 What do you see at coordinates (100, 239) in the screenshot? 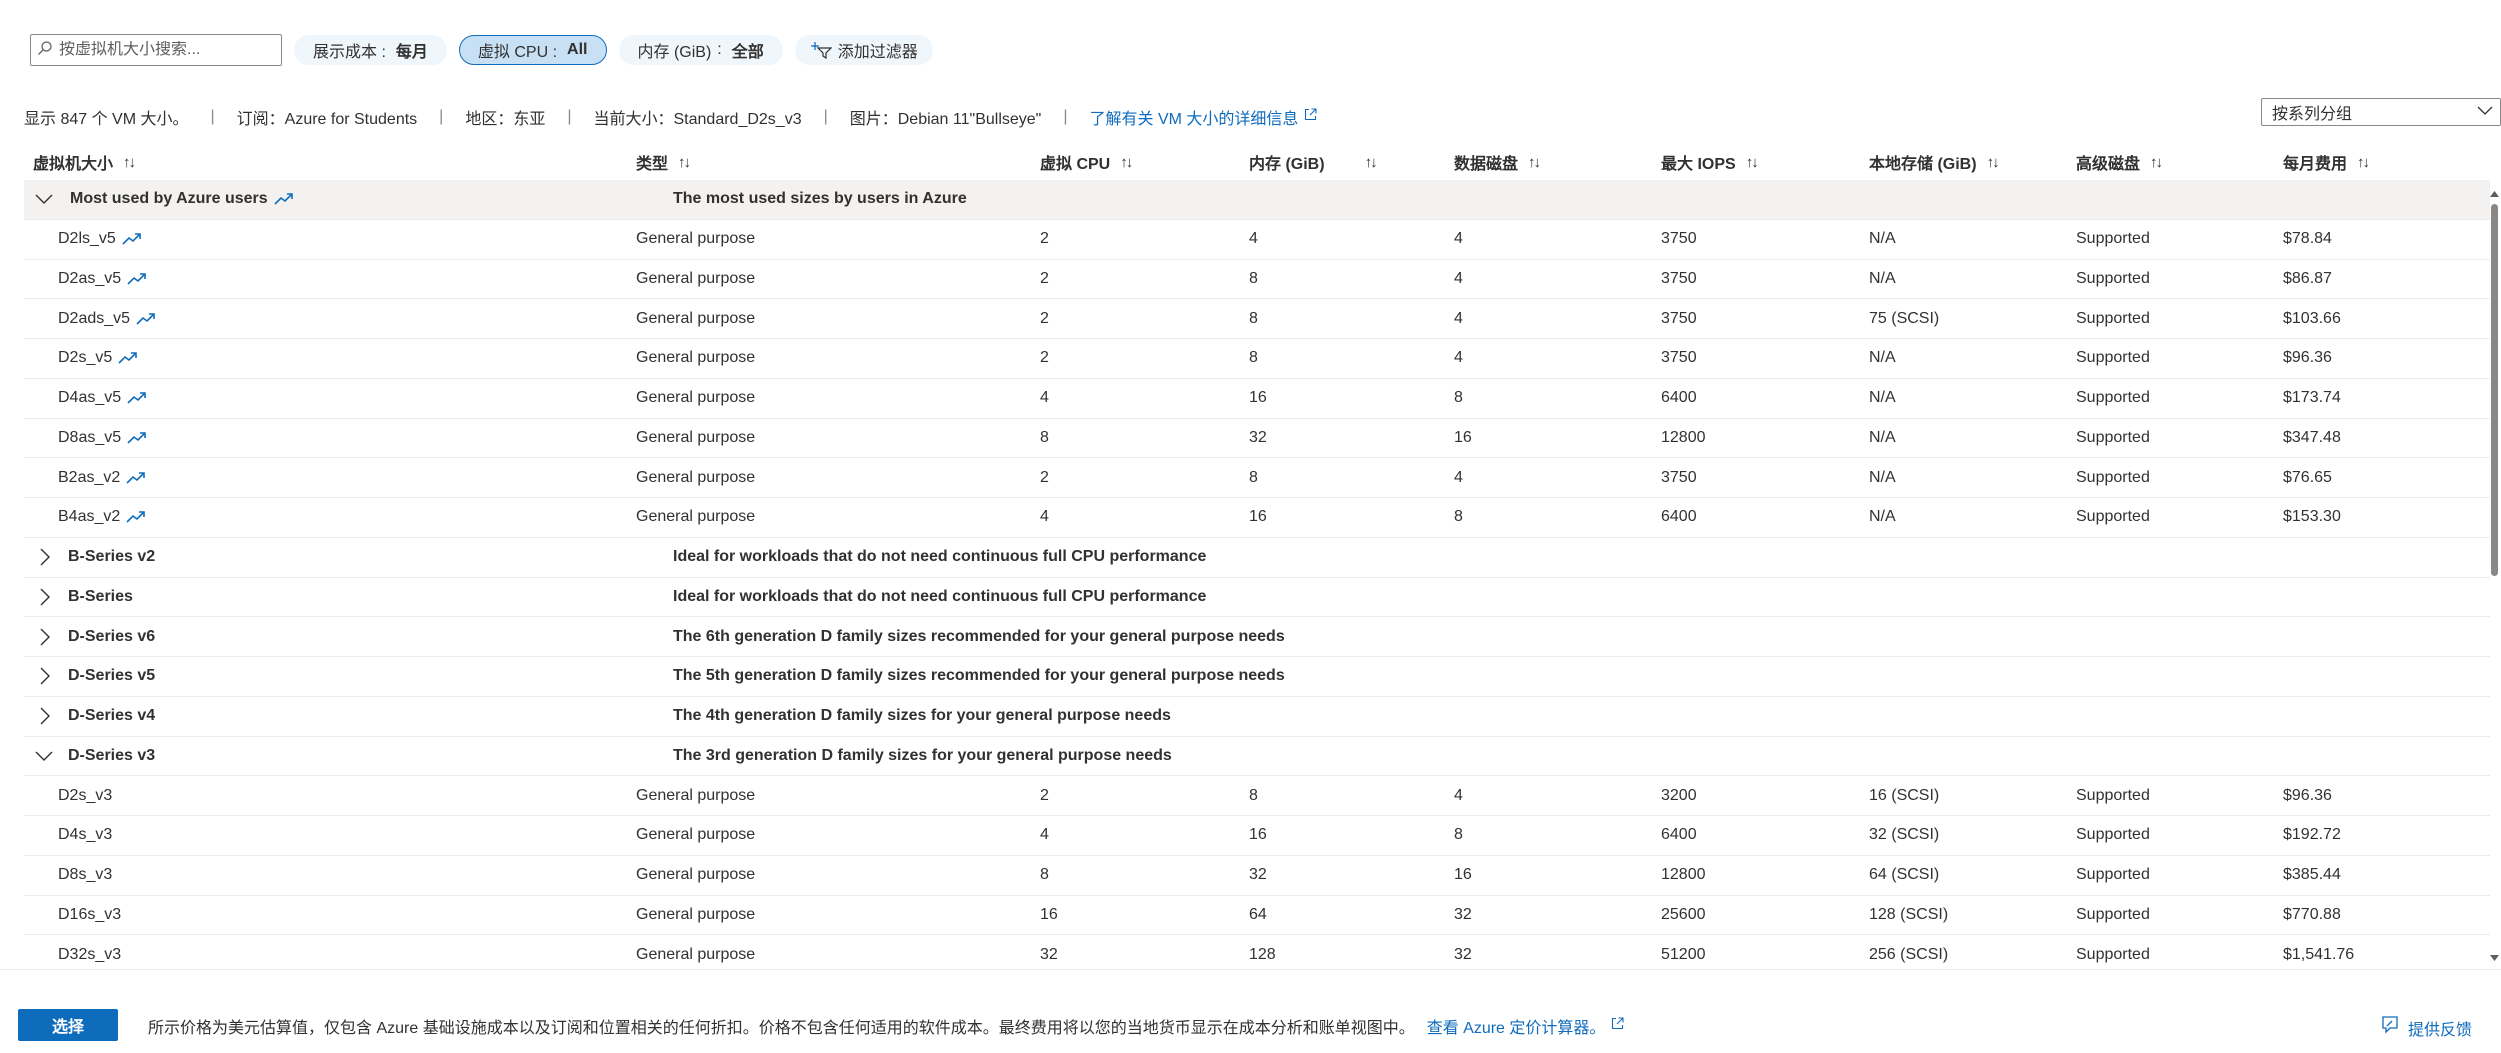
I see `cell-size: D2ls_v5` at bounding box center [100, 239].